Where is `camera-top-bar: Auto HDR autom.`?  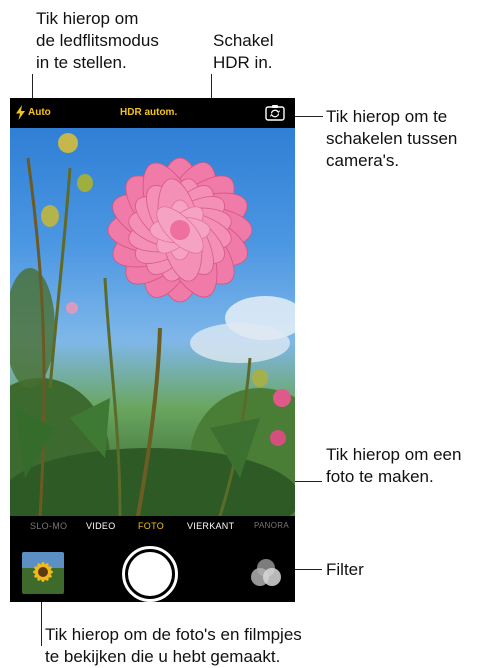 camera-top-bar: Auto HDR autom. is located at coordinates (152, 113).